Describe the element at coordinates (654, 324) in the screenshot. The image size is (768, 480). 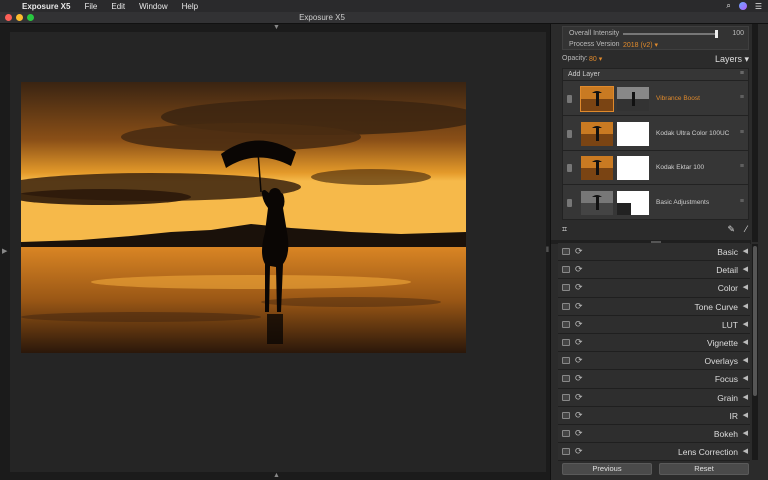
I see `adjustment-panel-header: ⟳ LUT ◀` at that location.